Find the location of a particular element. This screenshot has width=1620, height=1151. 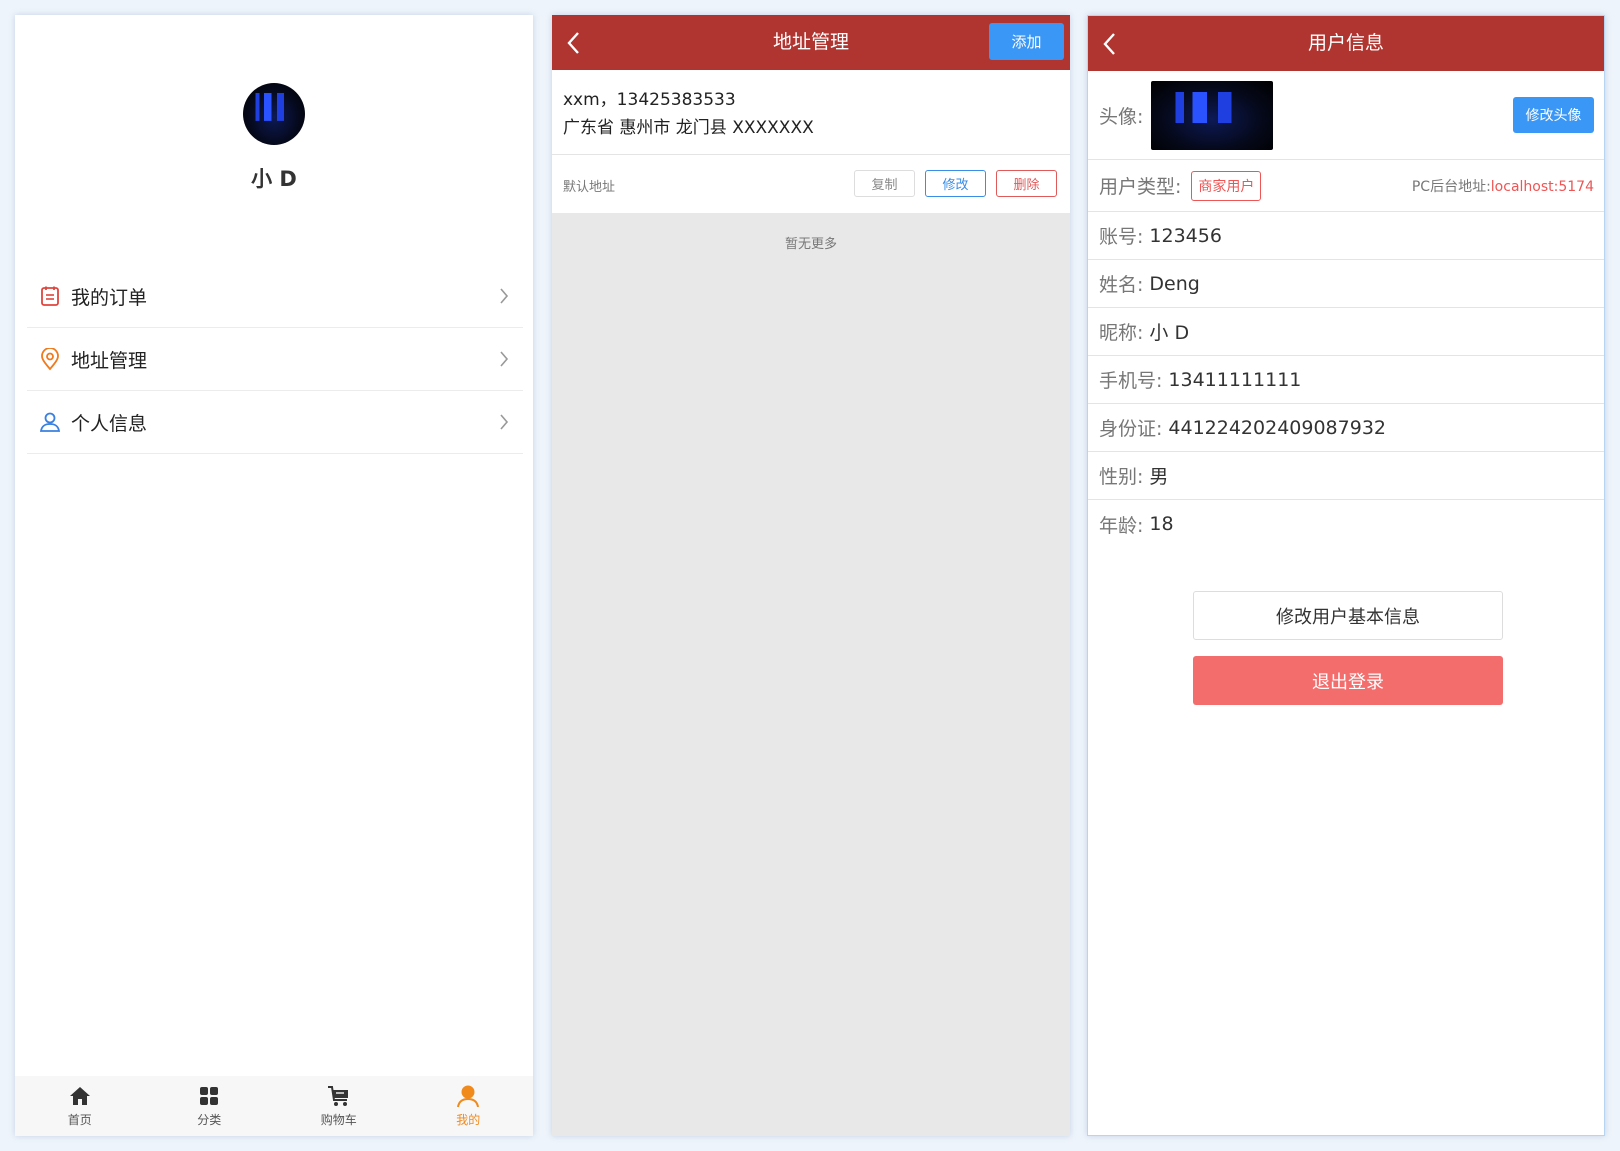

field-label: 年龄: is located at coordinates (1121, 525).